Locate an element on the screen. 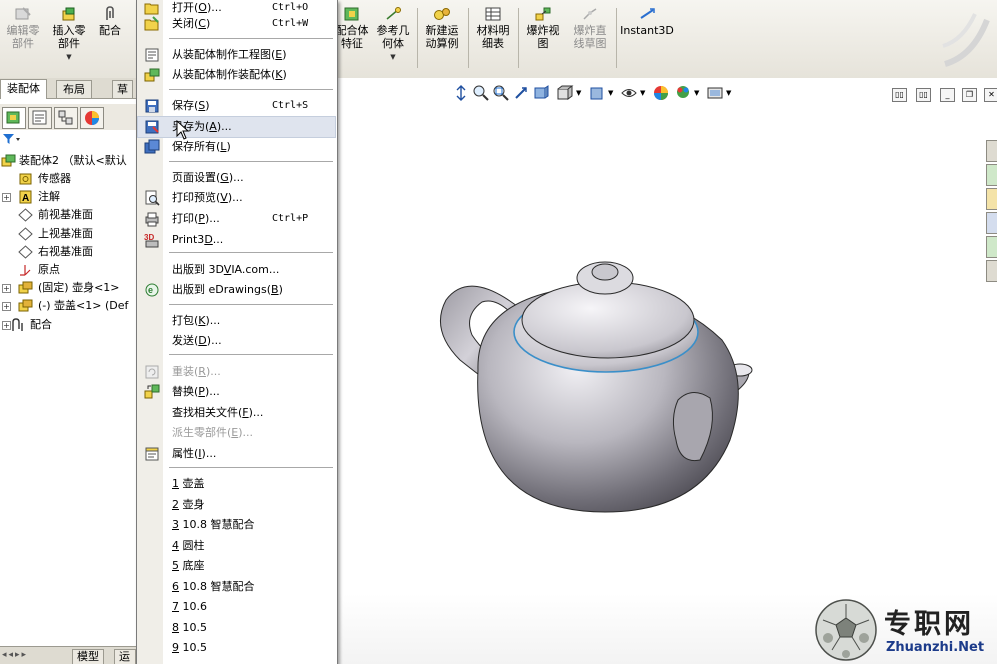 The image size is (997, 664). save-all-icon is located at coordinates (152, 146).